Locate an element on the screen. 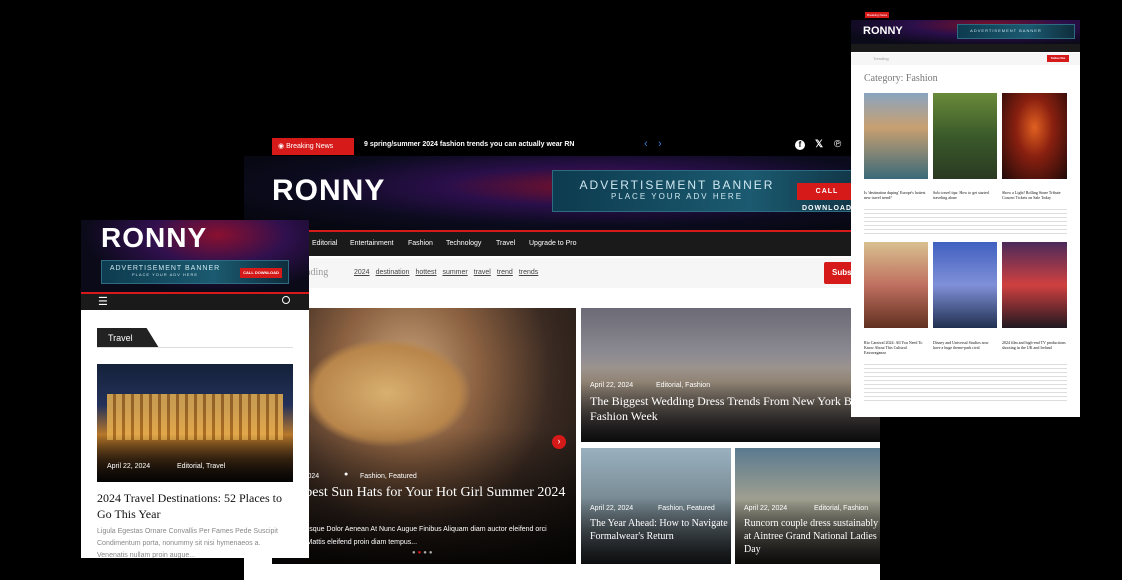  cat-subscribe-button: Subscribe is located at coordinates (1058, 58).